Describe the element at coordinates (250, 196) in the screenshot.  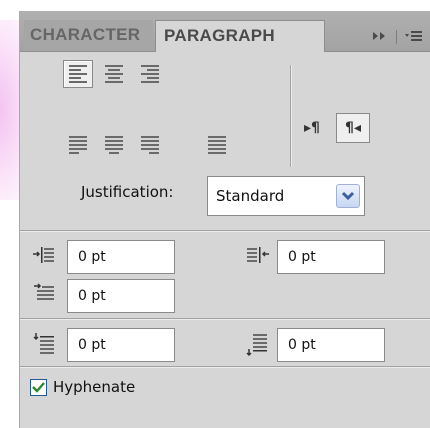
I see `justification-value: Standard` at that location.